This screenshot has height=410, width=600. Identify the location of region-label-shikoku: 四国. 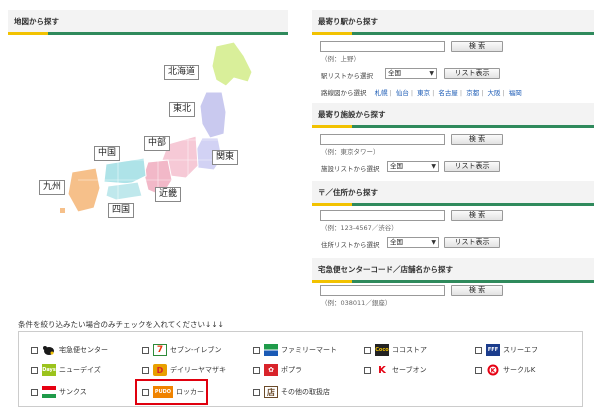
(121, 210).